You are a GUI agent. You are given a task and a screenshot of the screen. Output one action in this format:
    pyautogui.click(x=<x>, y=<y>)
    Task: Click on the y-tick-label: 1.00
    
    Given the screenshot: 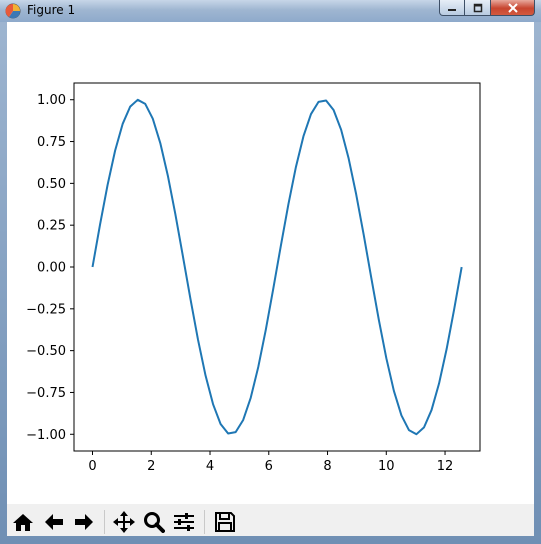 What is the action you would take?
    pyautogui.click(x=51, y=100)
    